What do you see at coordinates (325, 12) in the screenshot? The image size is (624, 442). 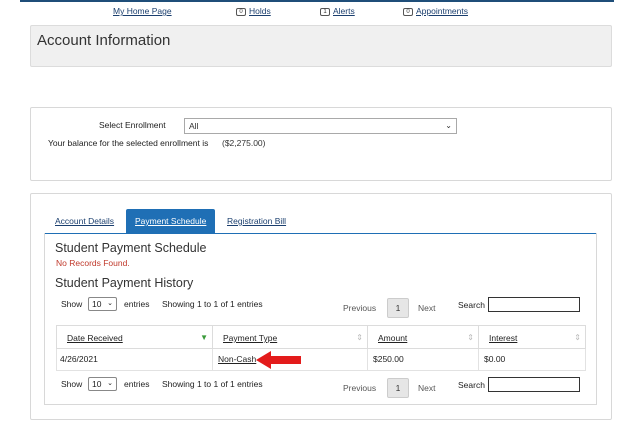 I see `alerts-count-icon: 1` at bounding box center [325, 12].